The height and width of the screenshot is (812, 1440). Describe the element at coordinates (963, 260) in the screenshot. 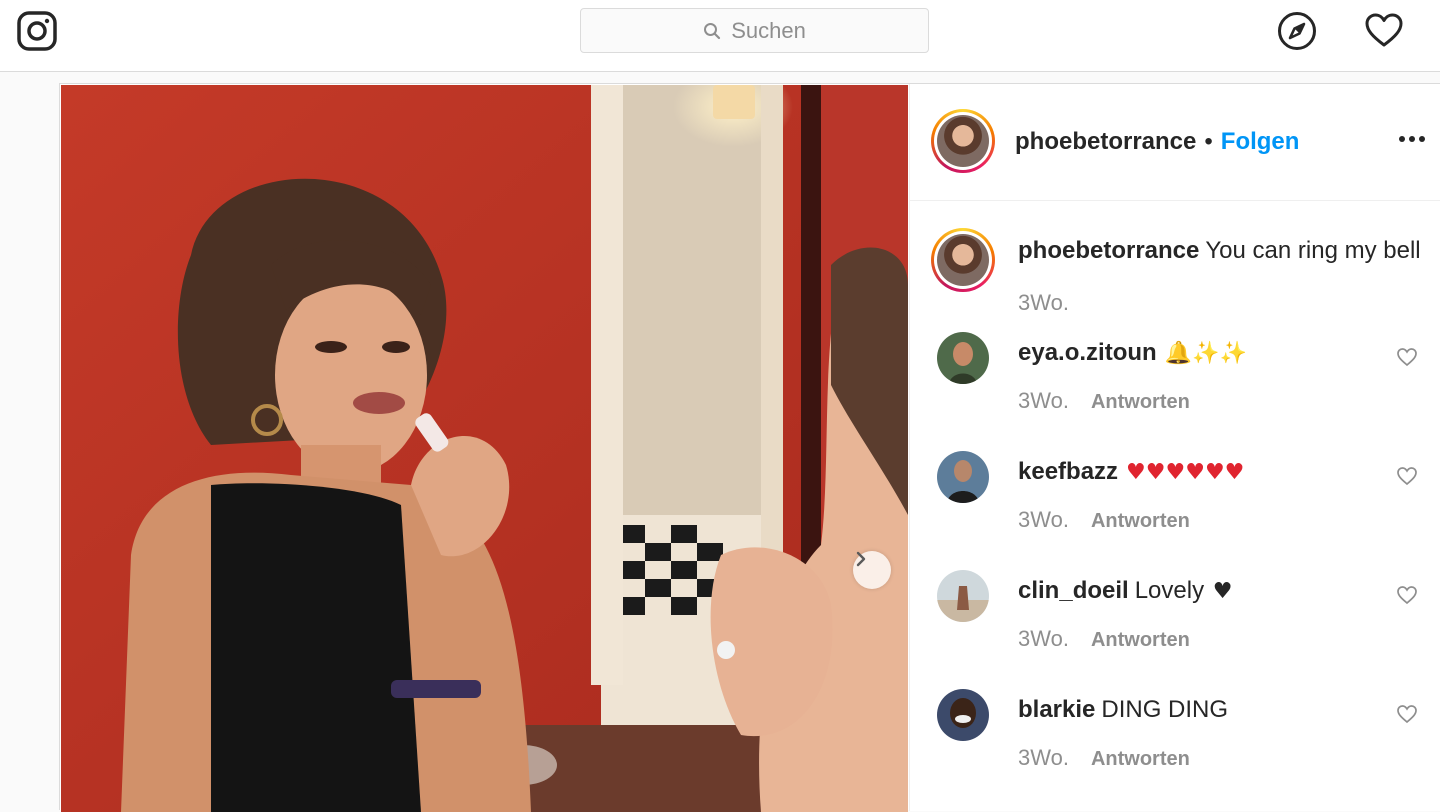

I see `caption-avatar` at that location.